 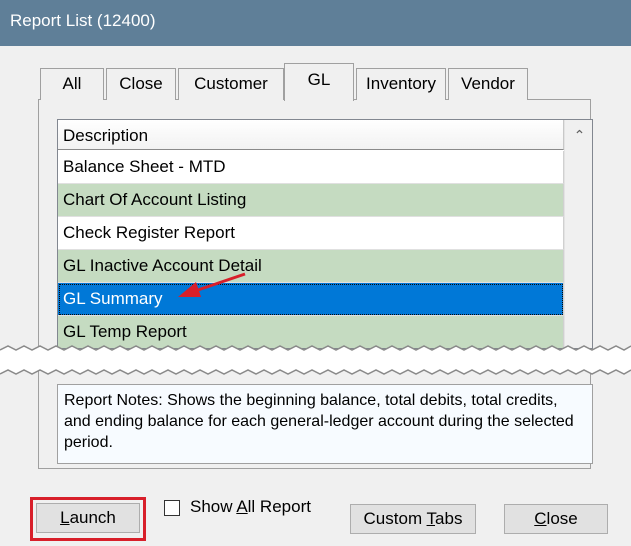 I want to click on tab-label: Vendor, so click(x=488, y=83).